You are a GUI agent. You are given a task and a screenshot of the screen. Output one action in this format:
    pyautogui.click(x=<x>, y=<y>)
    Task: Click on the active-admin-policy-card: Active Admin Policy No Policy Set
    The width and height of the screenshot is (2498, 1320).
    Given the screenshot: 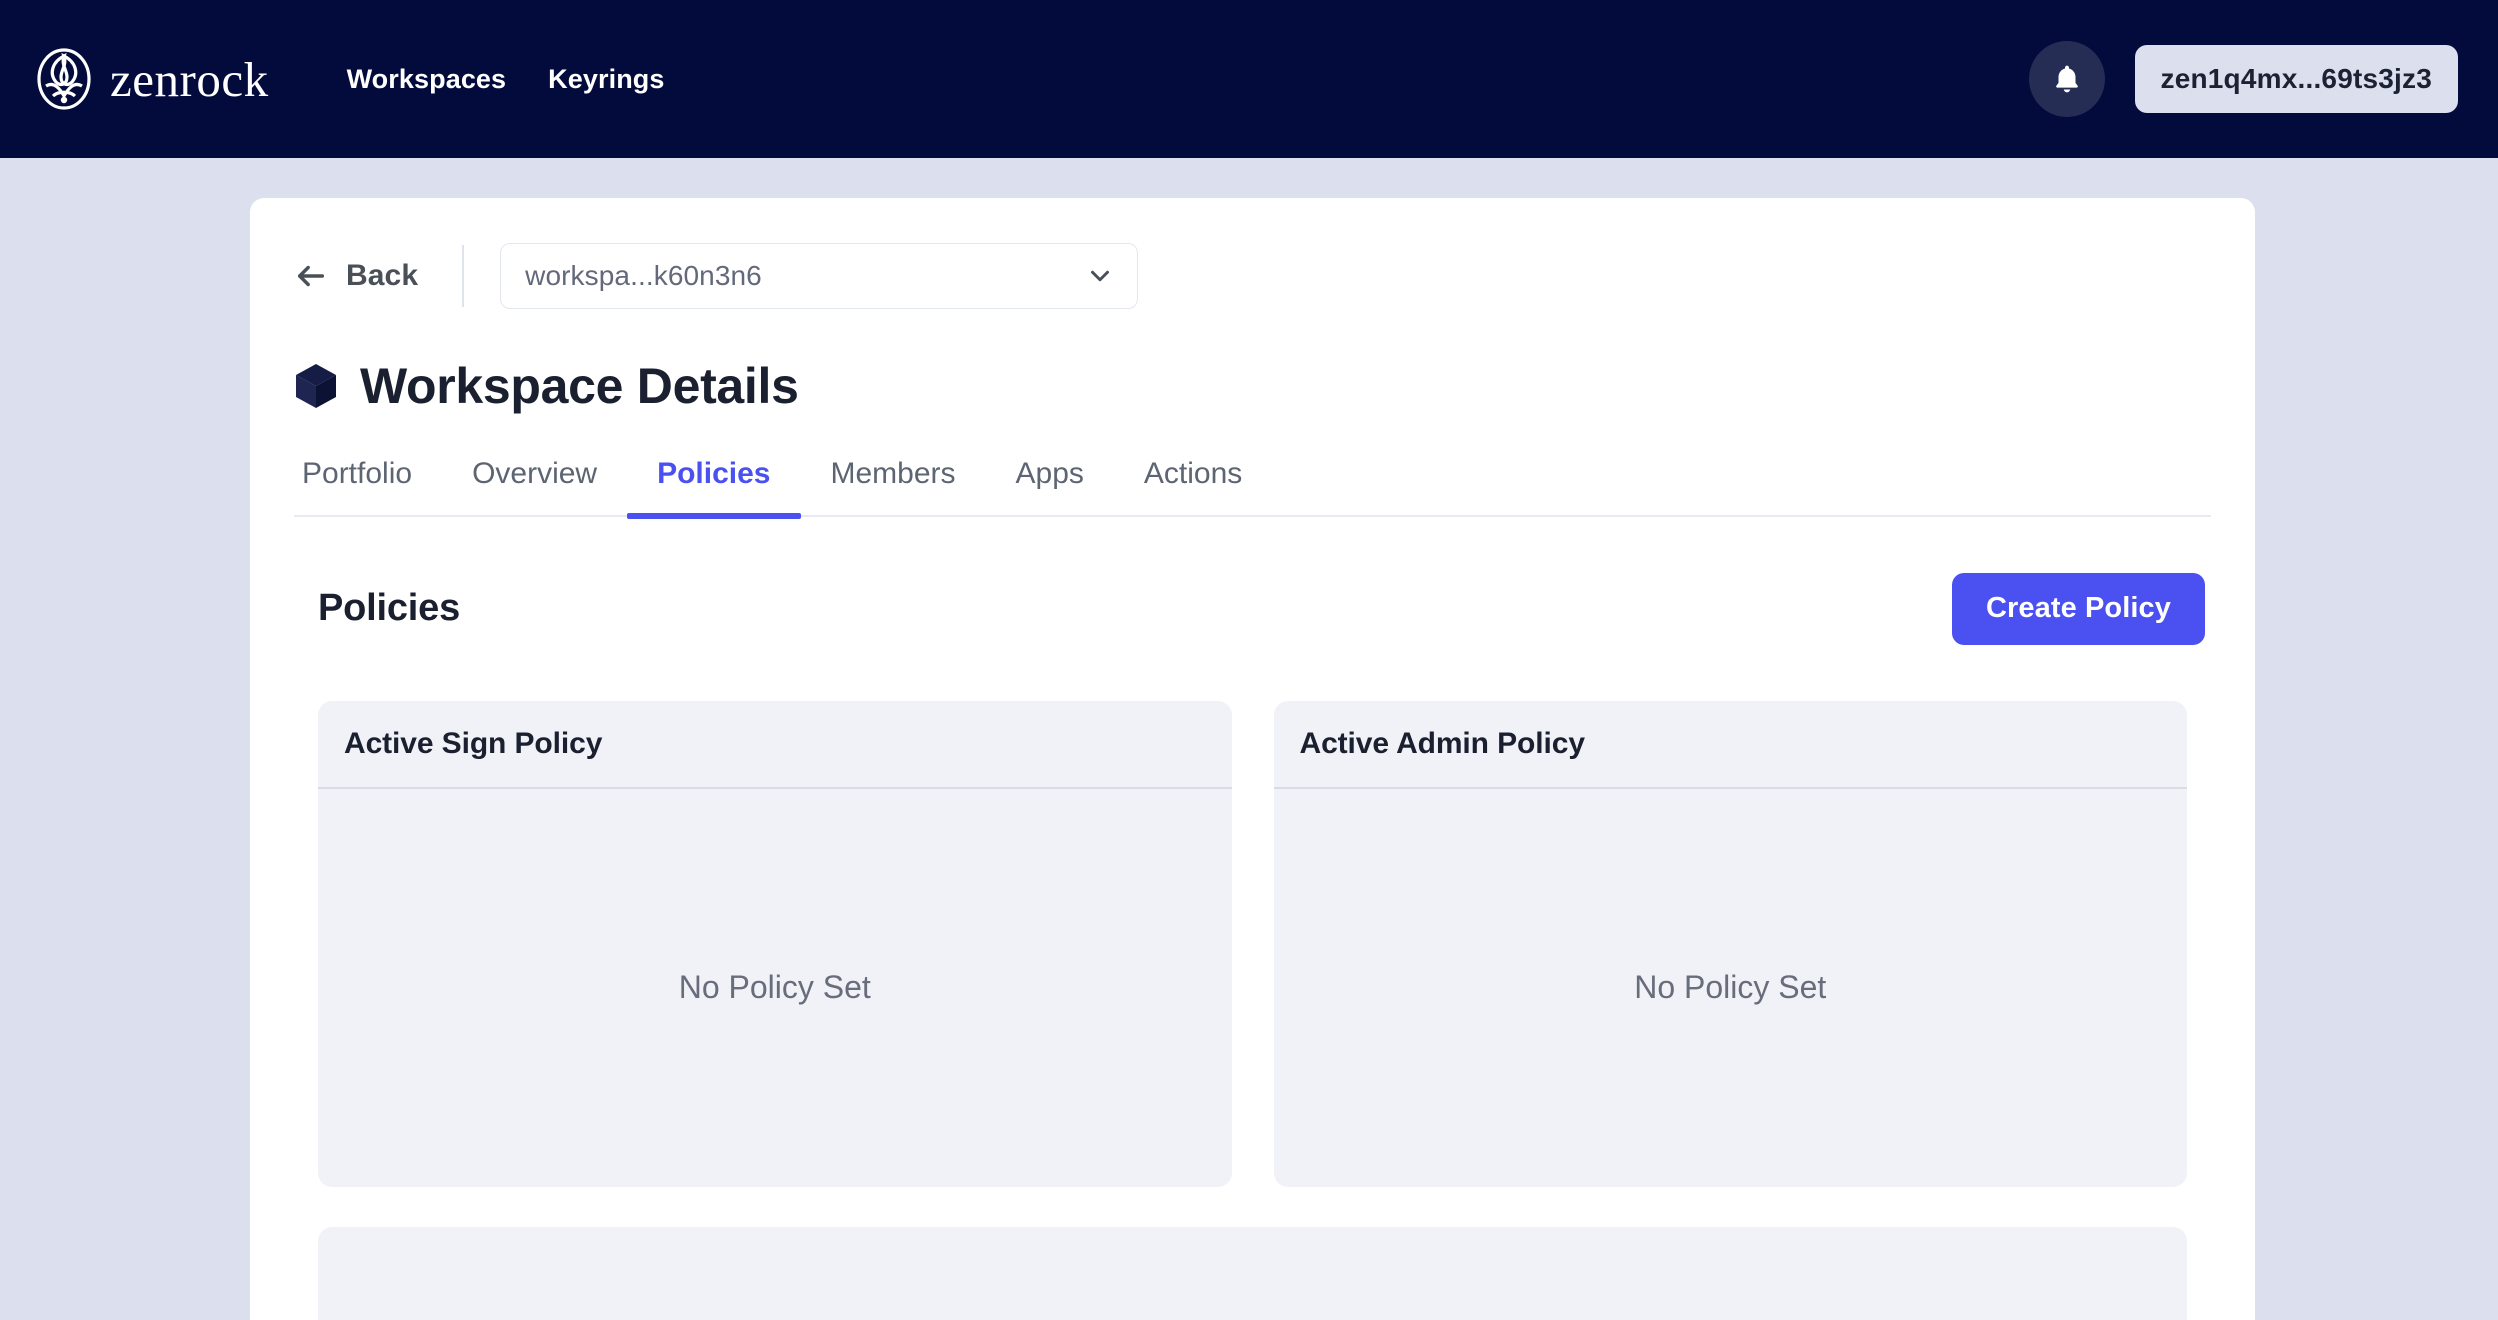 What is the action you would take?
    pyautogui.click(x=1730, y=943)
    